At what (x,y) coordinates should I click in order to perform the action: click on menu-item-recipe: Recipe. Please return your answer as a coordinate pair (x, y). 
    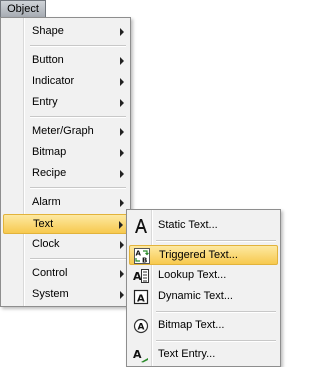
    Looking at the image, I should click on (65, 174).